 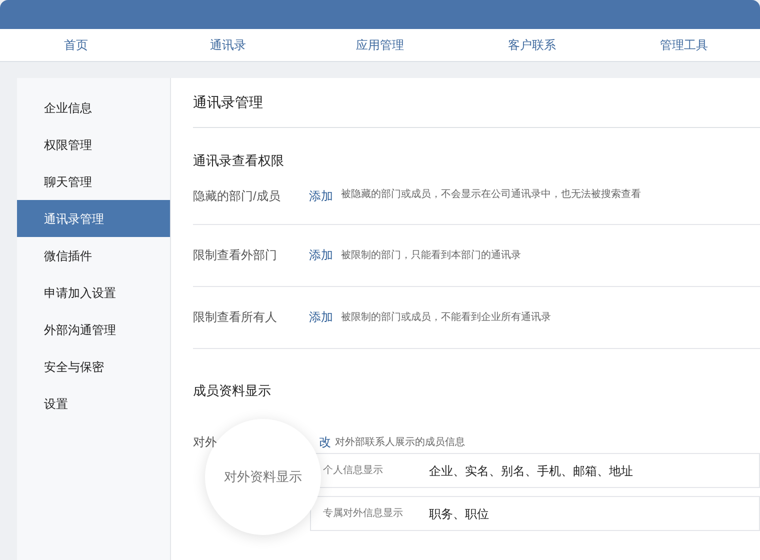 What do you see at coordinates (476, 103) in the screenshot?
I see `page-title: 通讯录管理` at bounding box center [476, 103].